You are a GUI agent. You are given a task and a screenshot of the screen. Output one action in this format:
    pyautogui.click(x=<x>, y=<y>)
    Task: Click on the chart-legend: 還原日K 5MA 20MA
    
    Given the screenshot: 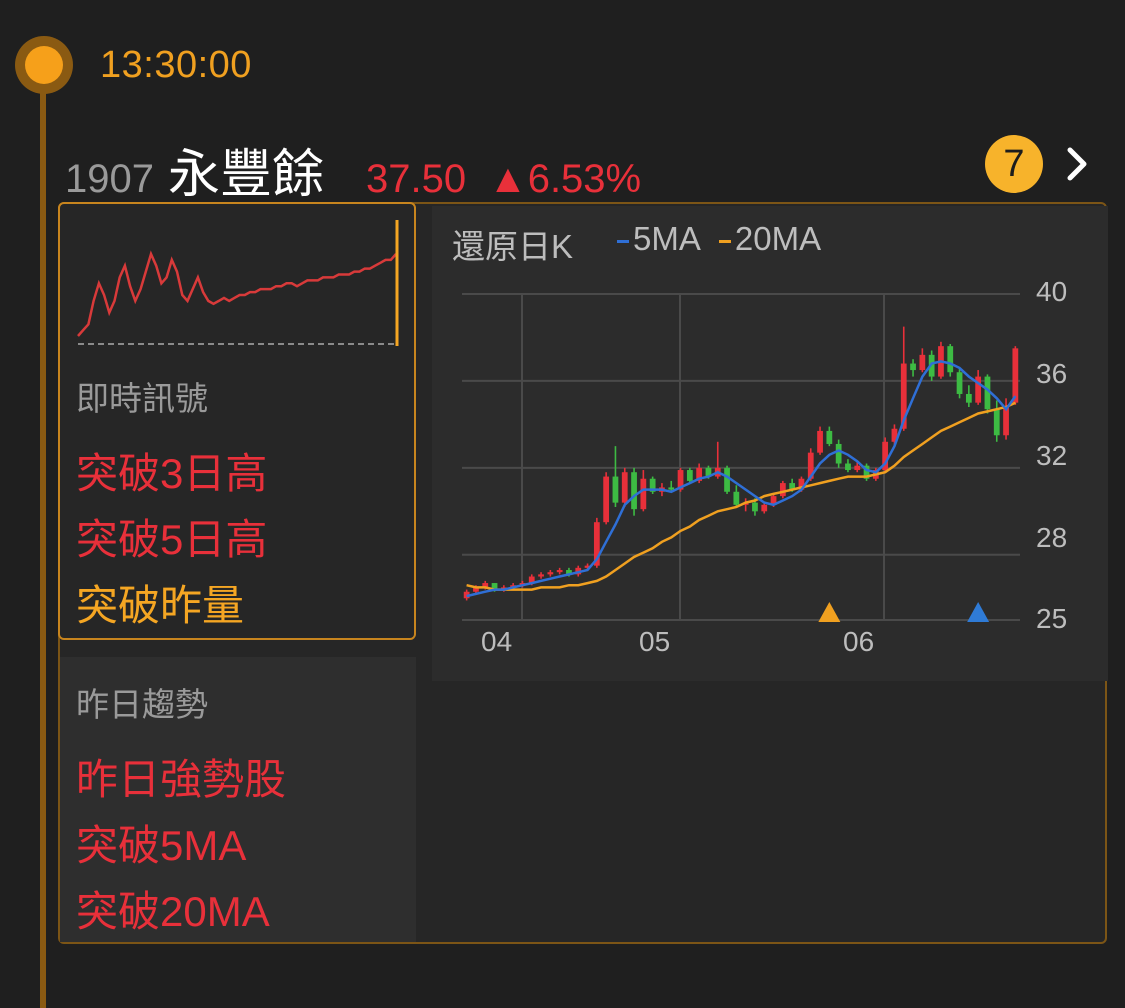 What is the action you would take?
    pyautogui.click(x=636, y=244)
    